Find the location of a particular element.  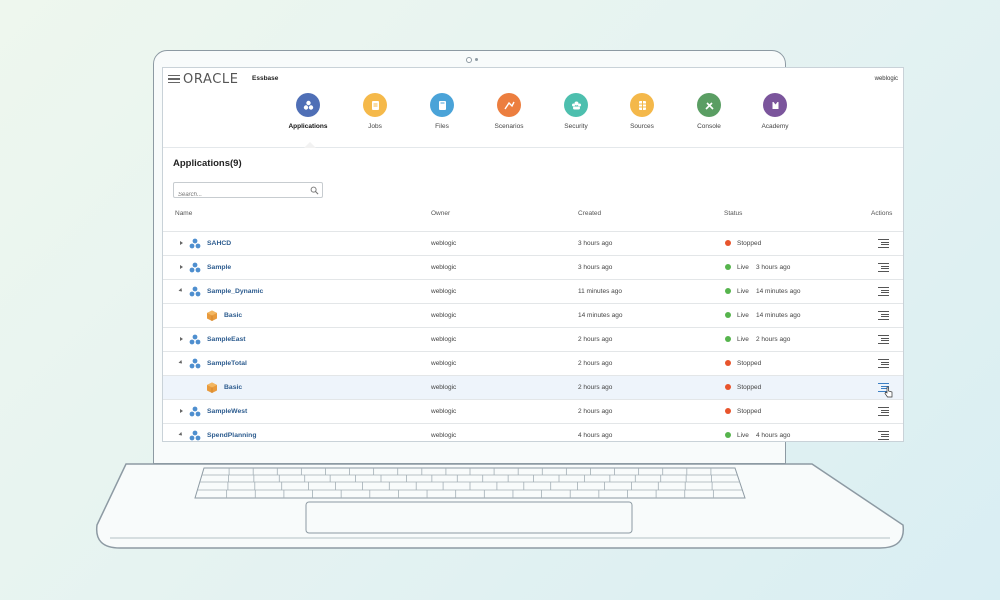

app-name-link: SAHCD is located at coordinates (219, 243).